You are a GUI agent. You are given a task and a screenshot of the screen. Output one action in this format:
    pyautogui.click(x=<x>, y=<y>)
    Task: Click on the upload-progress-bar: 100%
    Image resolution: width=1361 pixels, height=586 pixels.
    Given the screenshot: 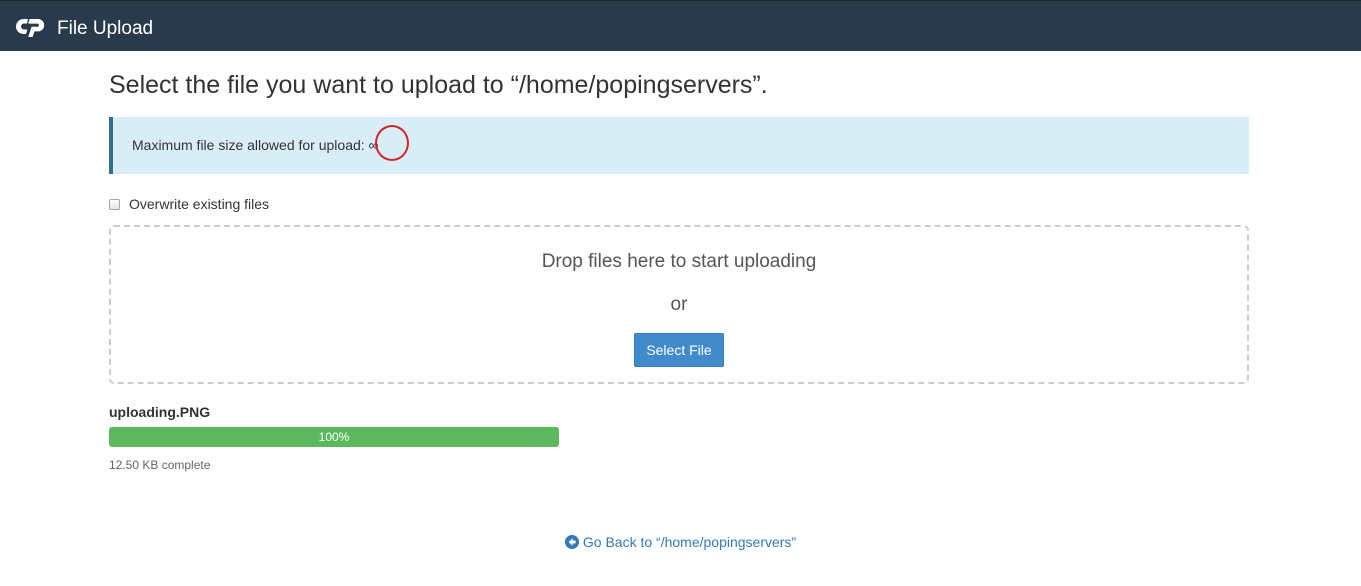 What is the action you would take?
    pyautogui.click(x=334, y=437)
    